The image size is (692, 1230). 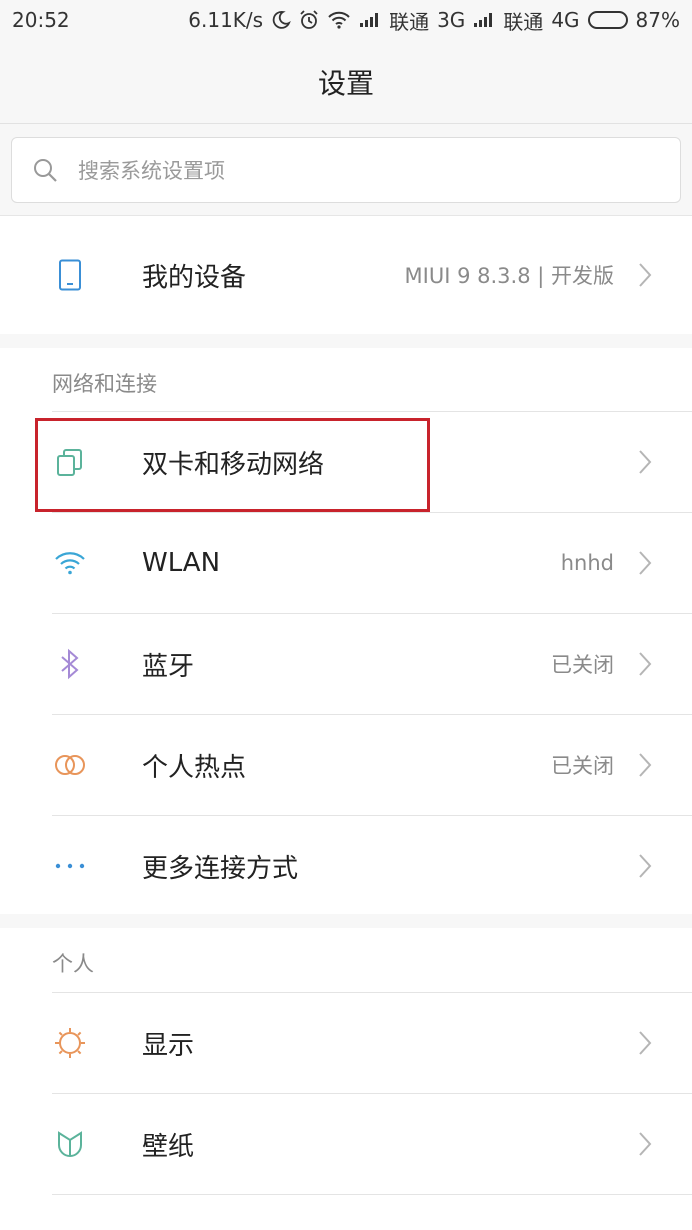 I want to click on sim-network-label: 双卡和移动网络, so click(x=233, y=464).